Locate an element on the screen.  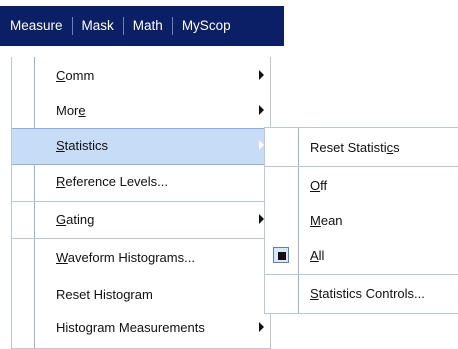
menu-item-reset-histogram: Reset Histogram is located at coordinates (141, 295).